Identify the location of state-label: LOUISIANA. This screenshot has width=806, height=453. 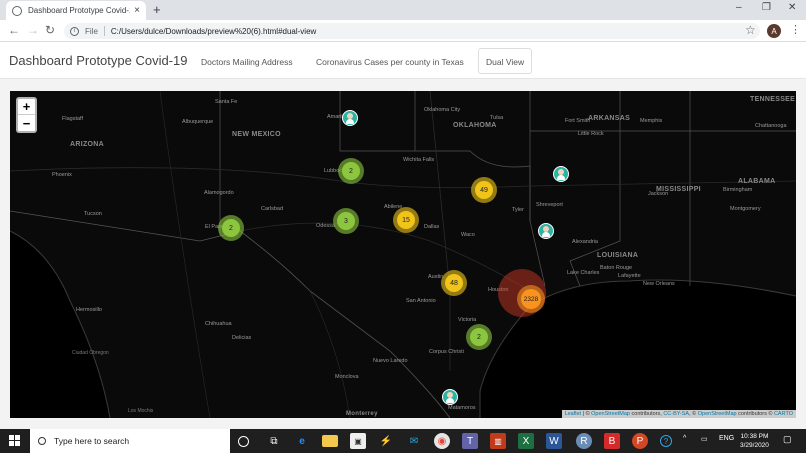
(618, 255).